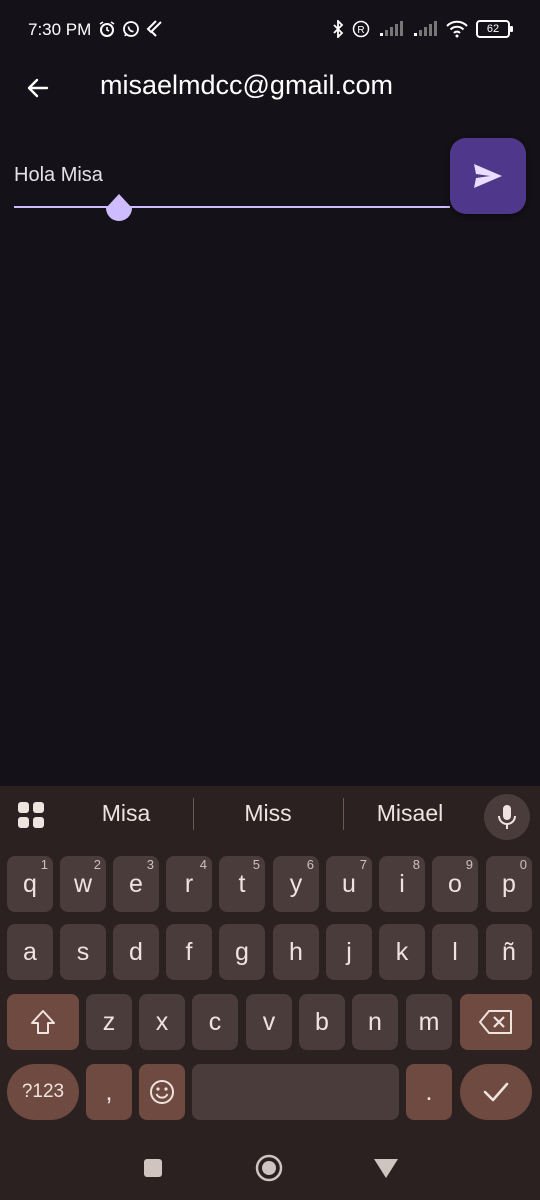 This screenshot has width=540, height=1200. I want to click on key-n: n, so click(375, 1022).